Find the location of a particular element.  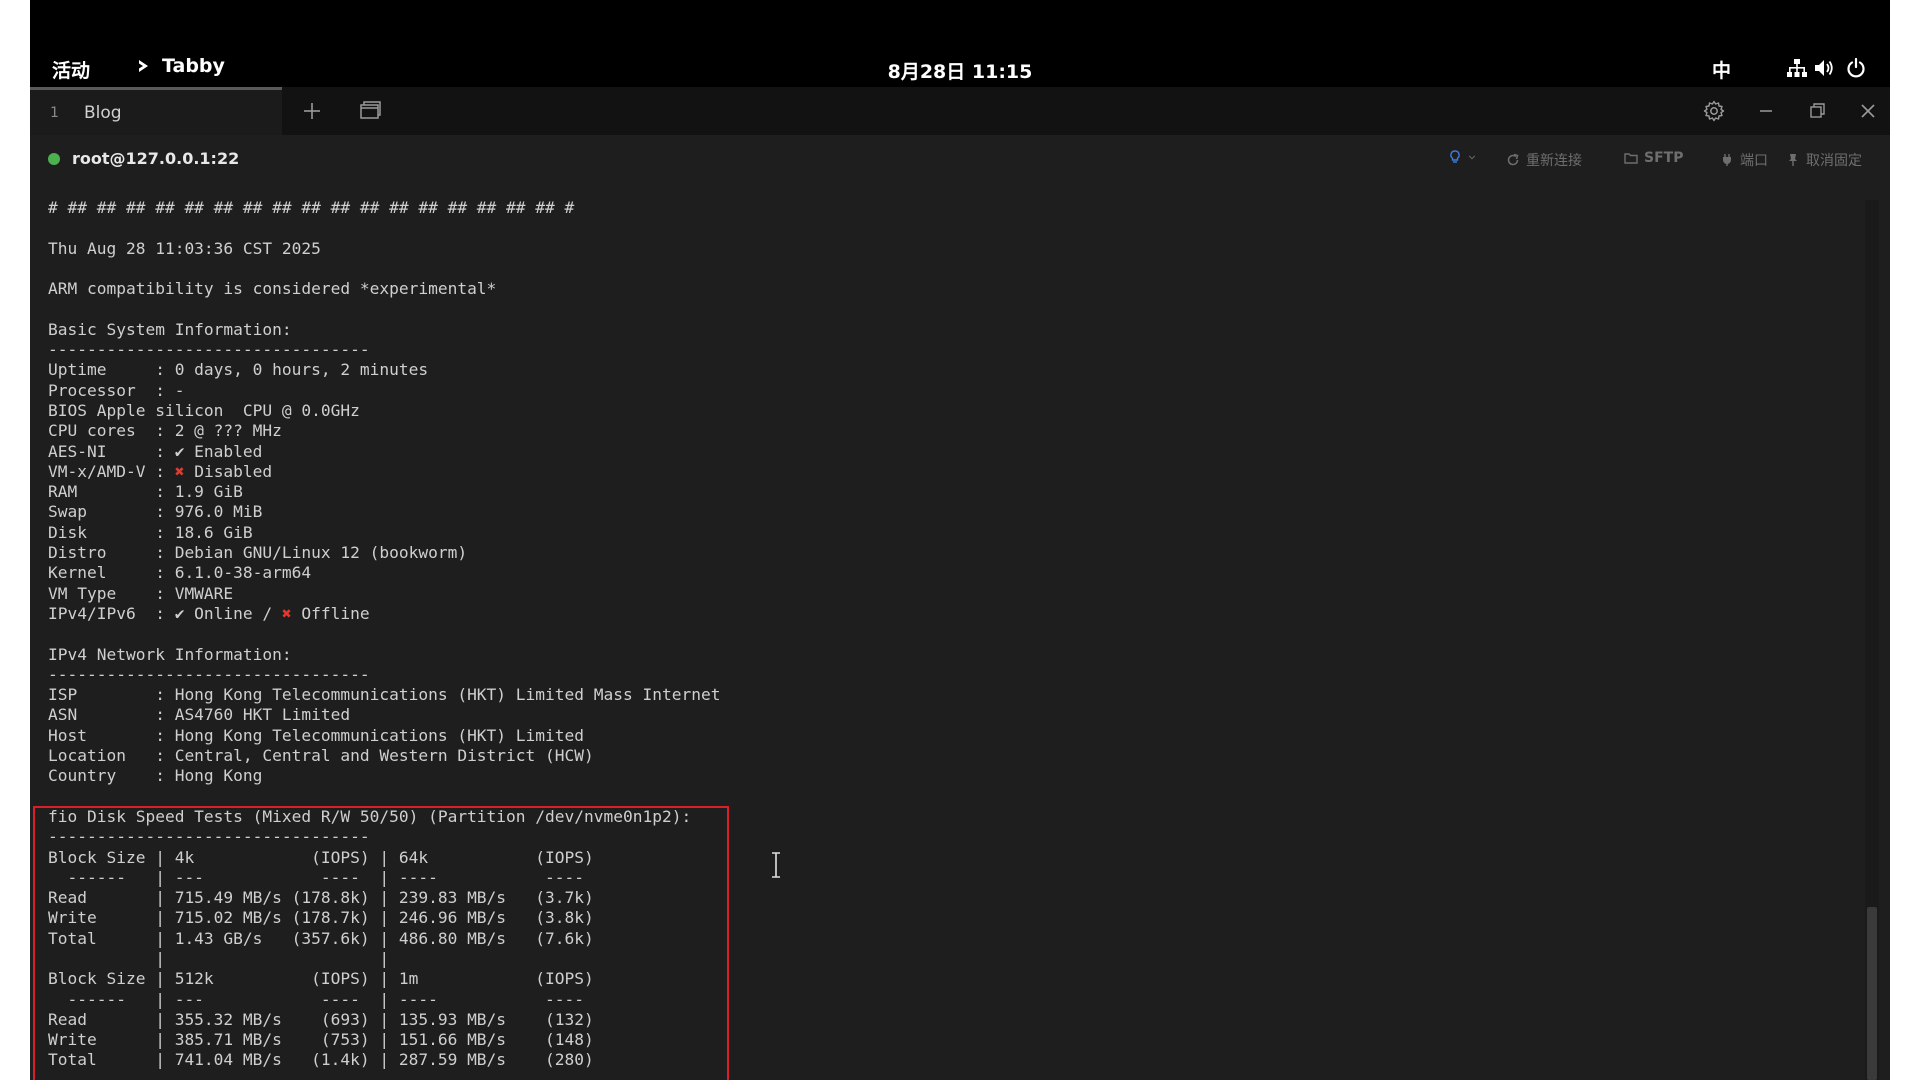

terminal-line: Country : Hong Kong is located at coordinates (155, 776).